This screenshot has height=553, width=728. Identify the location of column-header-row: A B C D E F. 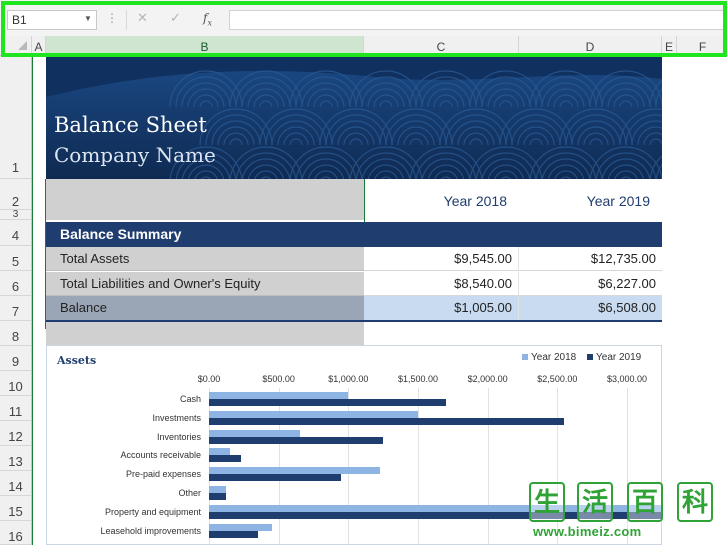
(364, 46).